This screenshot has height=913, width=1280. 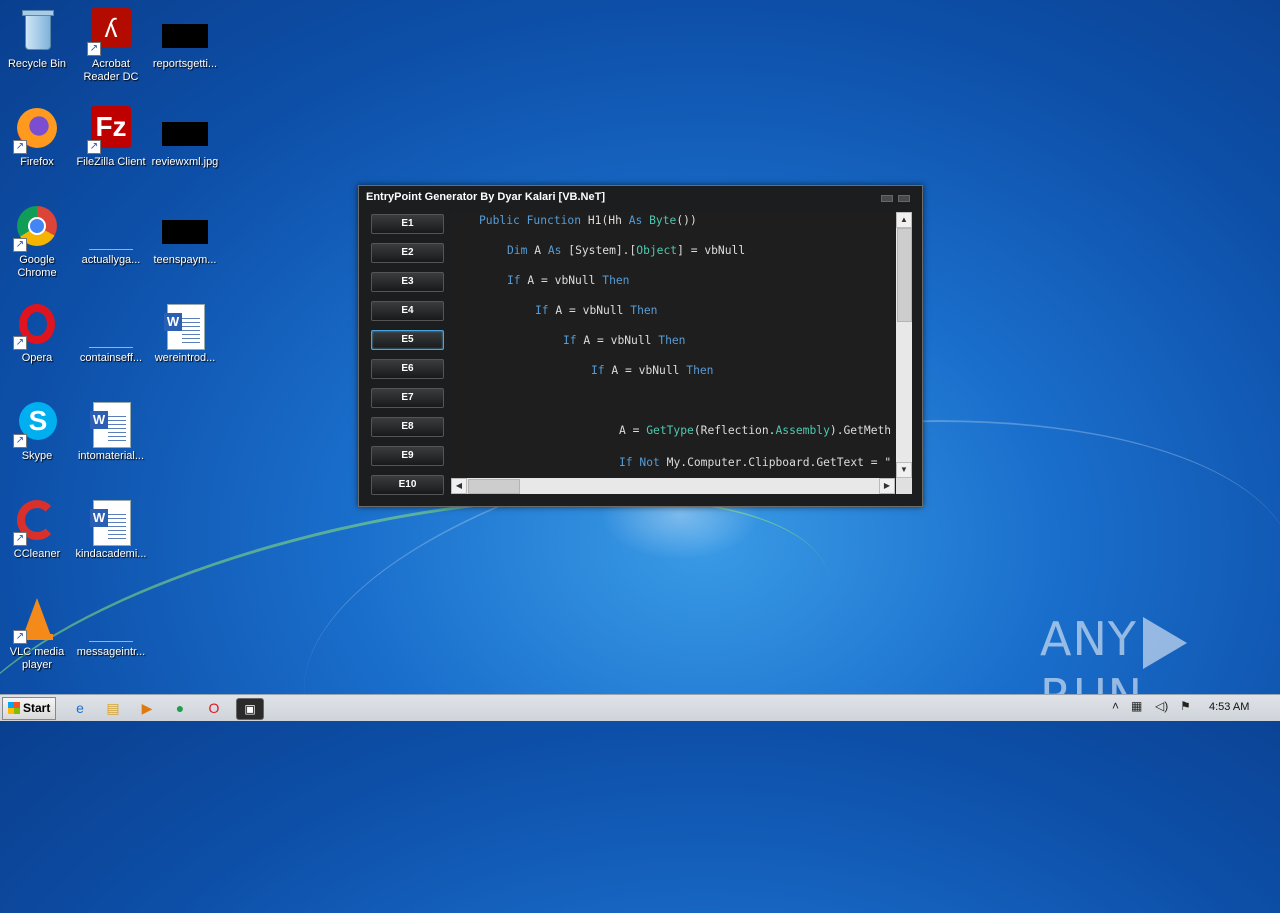 I want to click on e3-button: E3, so click(x=407, y=282).